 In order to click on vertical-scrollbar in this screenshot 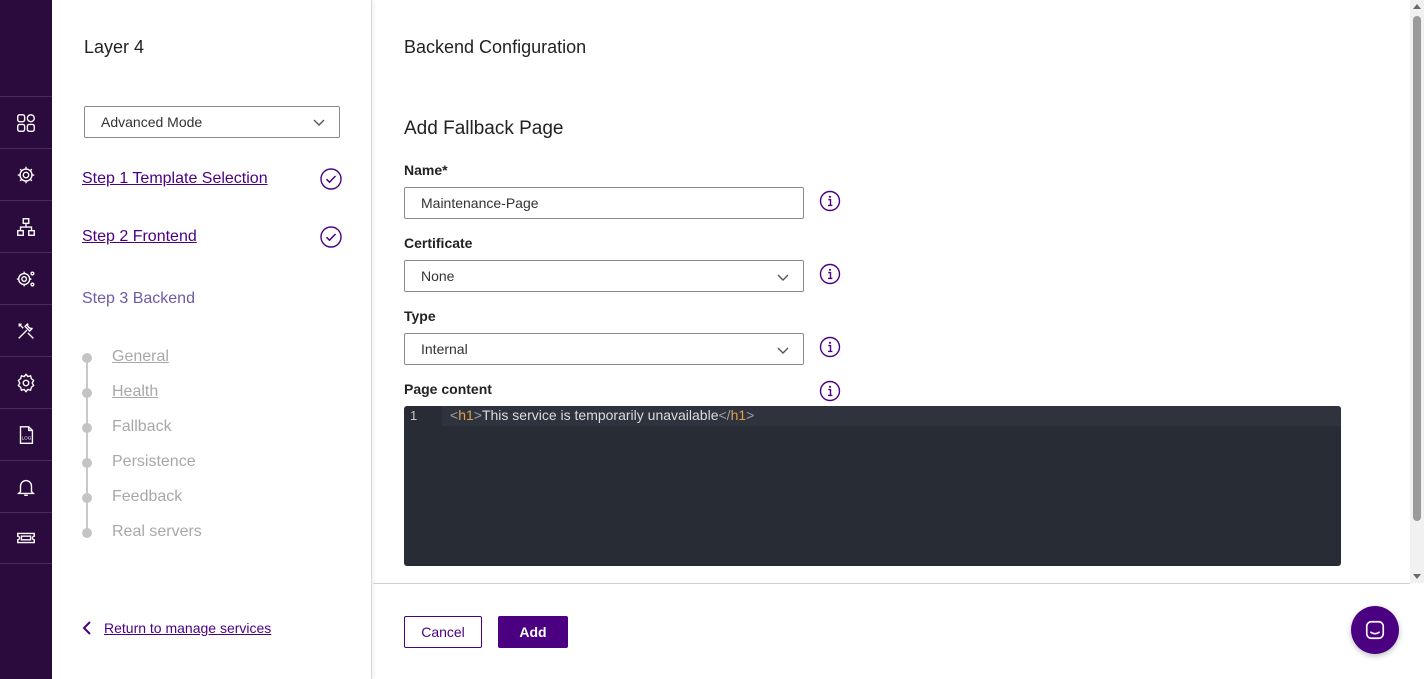, I will do `click(1417, 291)`.